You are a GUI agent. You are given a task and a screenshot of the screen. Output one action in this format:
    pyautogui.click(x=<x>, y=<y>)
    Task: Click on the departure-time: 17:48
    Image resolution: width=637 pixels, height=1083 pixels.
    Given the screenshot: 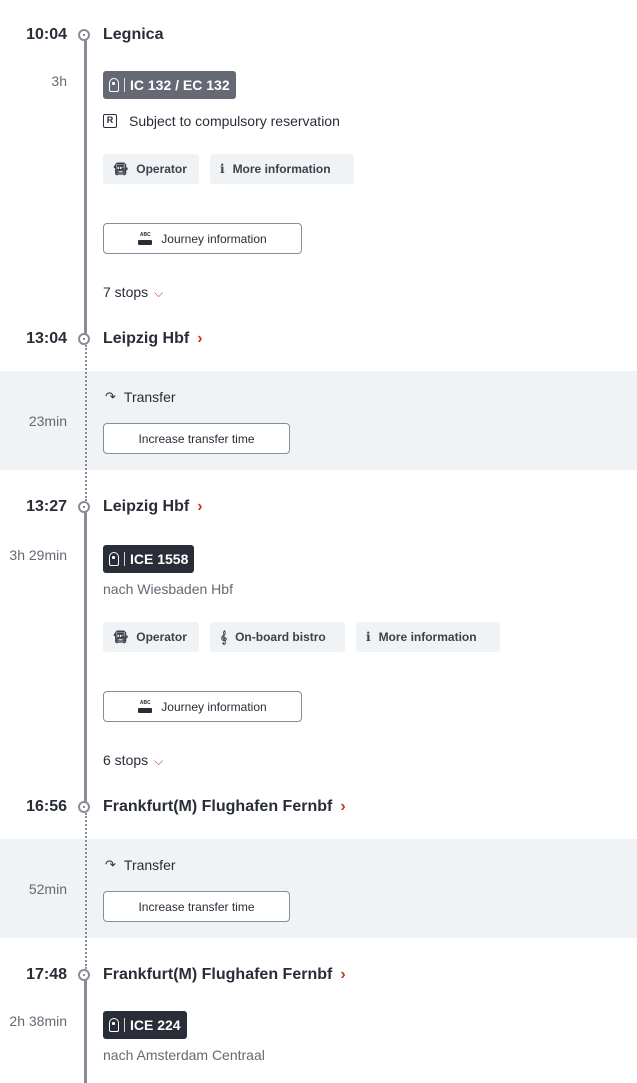 What is the action you would take?
    pyautogui.click(x=46, y=974)
    